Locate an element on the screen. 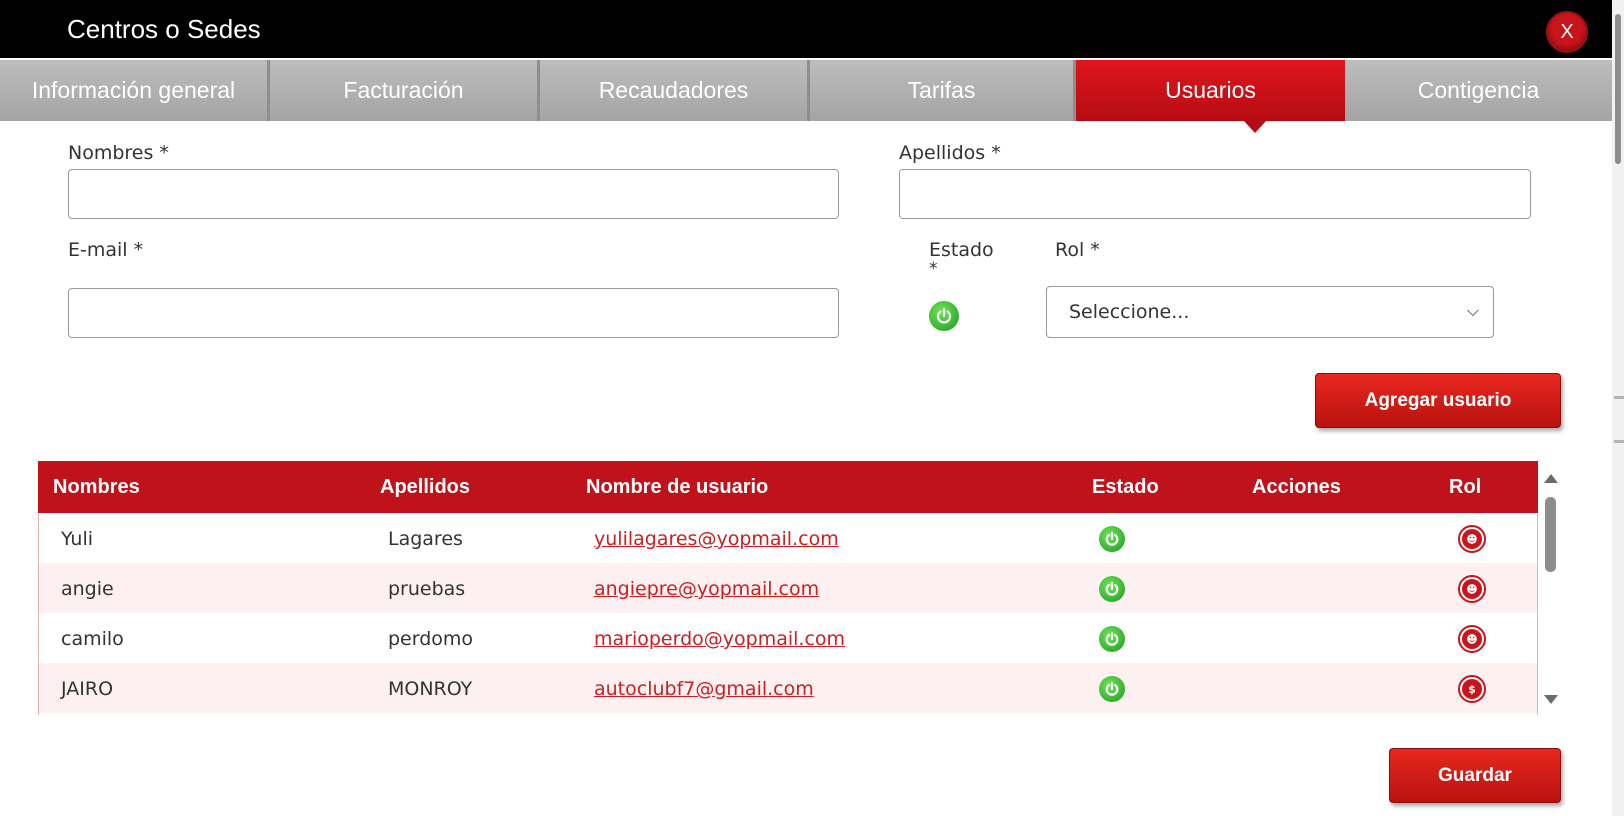  header-rol: Rol is located at coordinates (1465, 487).